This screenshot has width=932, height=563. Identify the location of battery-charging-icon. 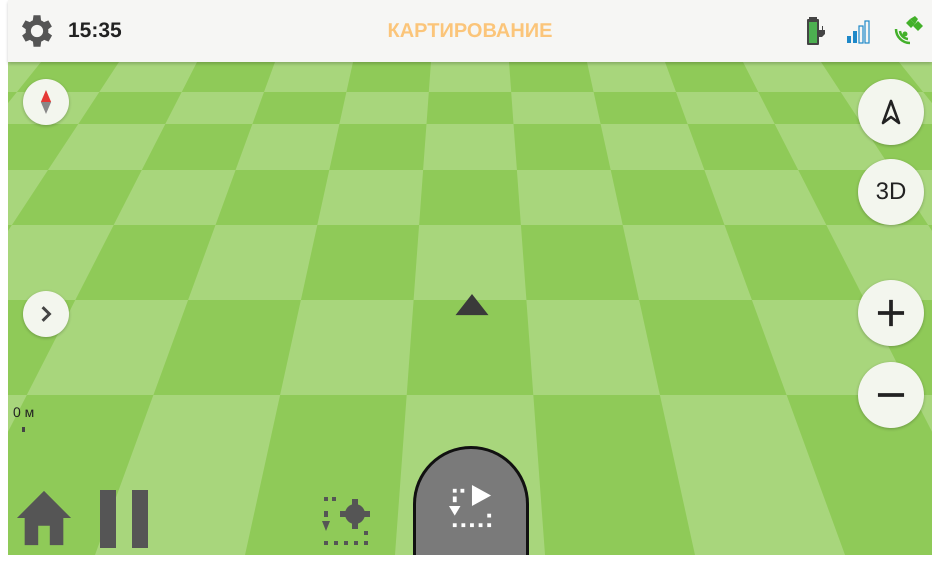
(817, 31).